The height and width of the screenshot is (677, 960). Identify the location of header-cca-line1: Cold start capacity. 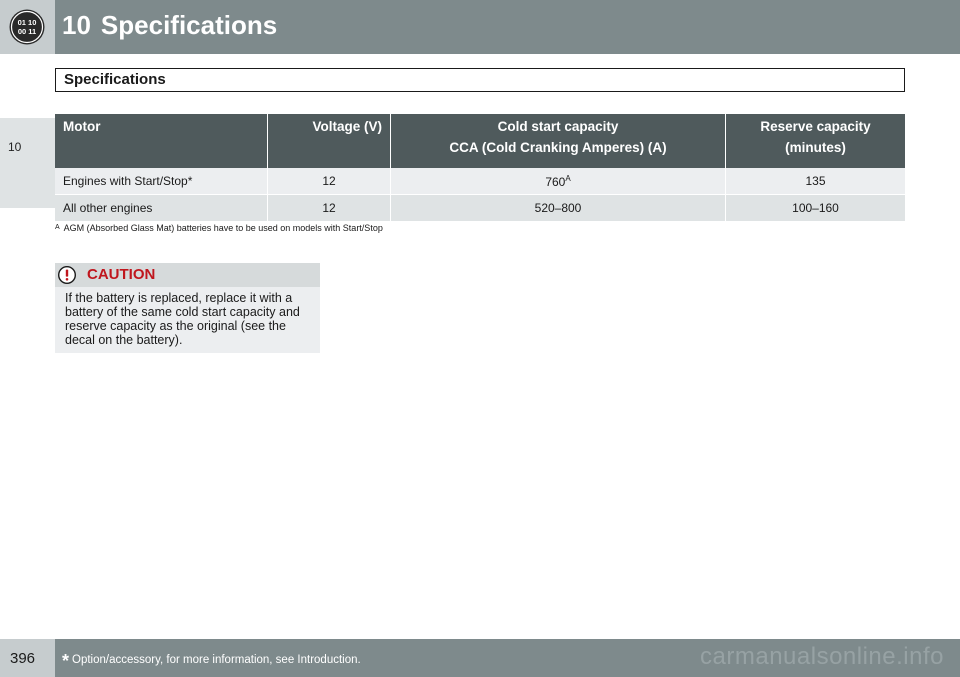
(558, 126).